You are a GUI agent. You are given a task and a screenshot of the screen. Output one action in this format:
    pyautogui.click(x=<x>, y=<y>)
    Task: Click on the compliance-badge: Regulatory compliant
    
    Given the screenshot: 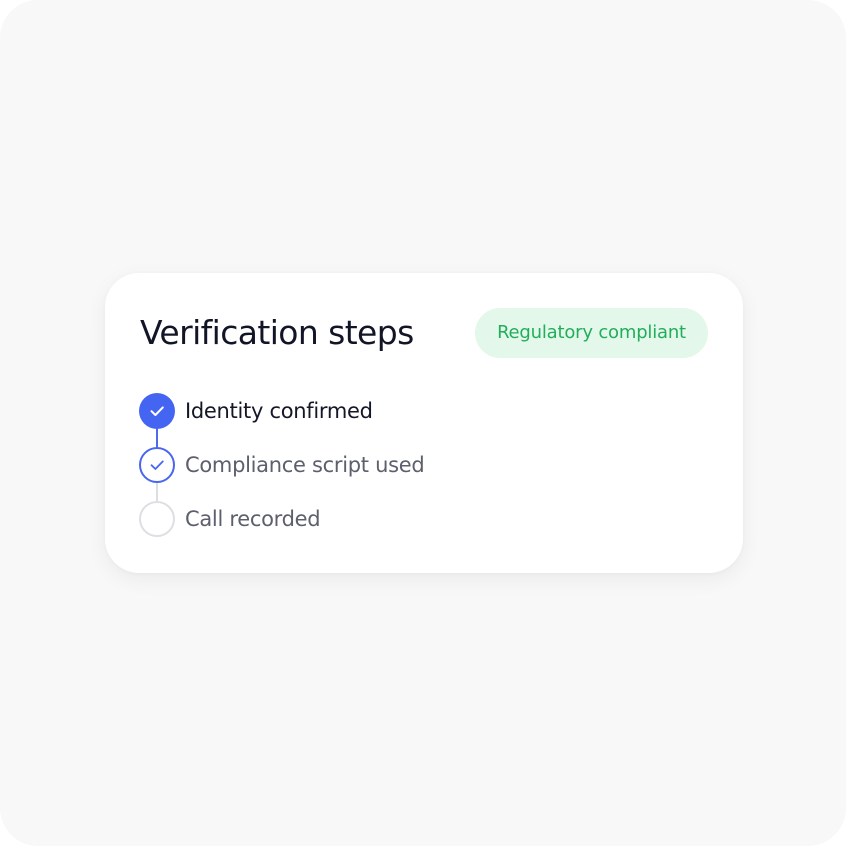 What is the action you would take?
    pyautogui.click(x=591, y=333)
    